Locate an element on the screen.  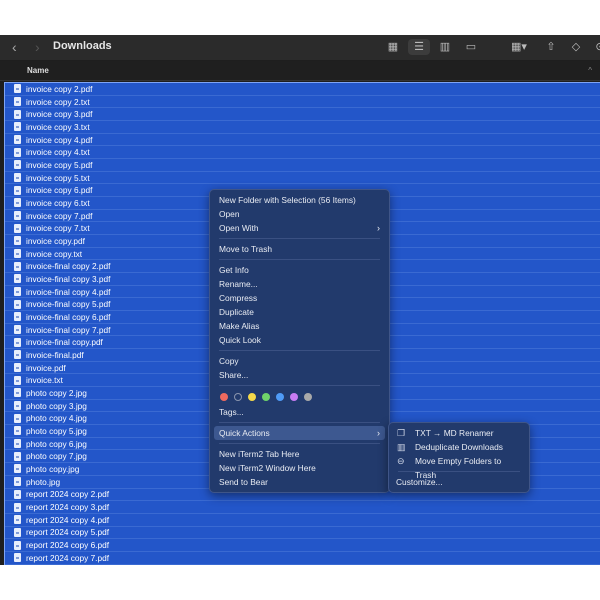
file-name: invoice copy.pdf is located at coordinates (55, 240).